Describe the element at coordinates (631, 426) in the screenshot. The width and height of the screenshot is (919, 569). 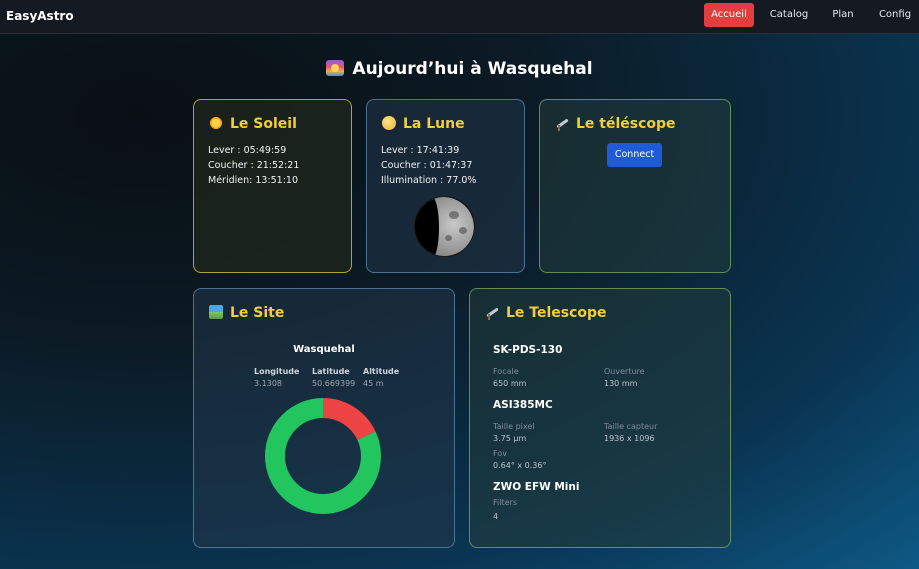
I see `sensor-label: Taille capteur` at that location.